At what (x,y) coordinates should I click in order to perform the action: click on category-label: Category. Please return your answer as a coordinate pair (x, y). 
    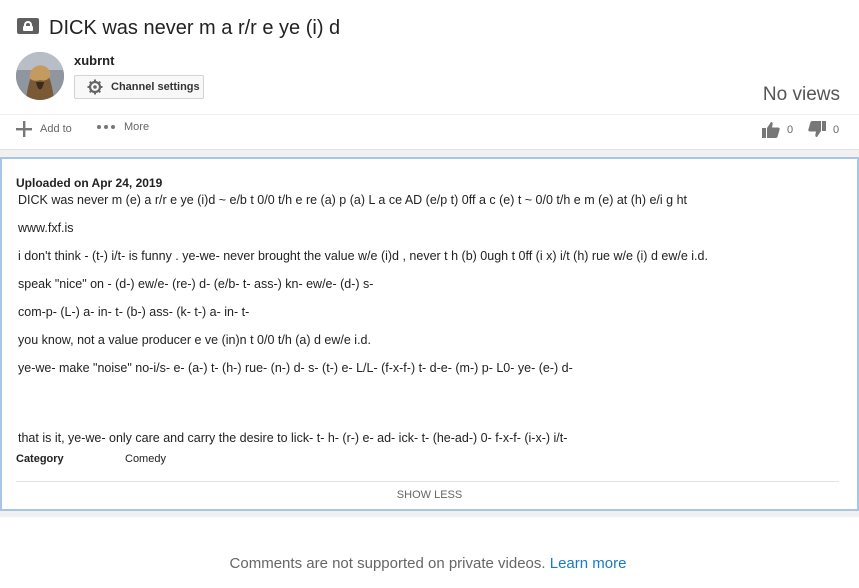
    Looking at the image, I should click on (40, 459).